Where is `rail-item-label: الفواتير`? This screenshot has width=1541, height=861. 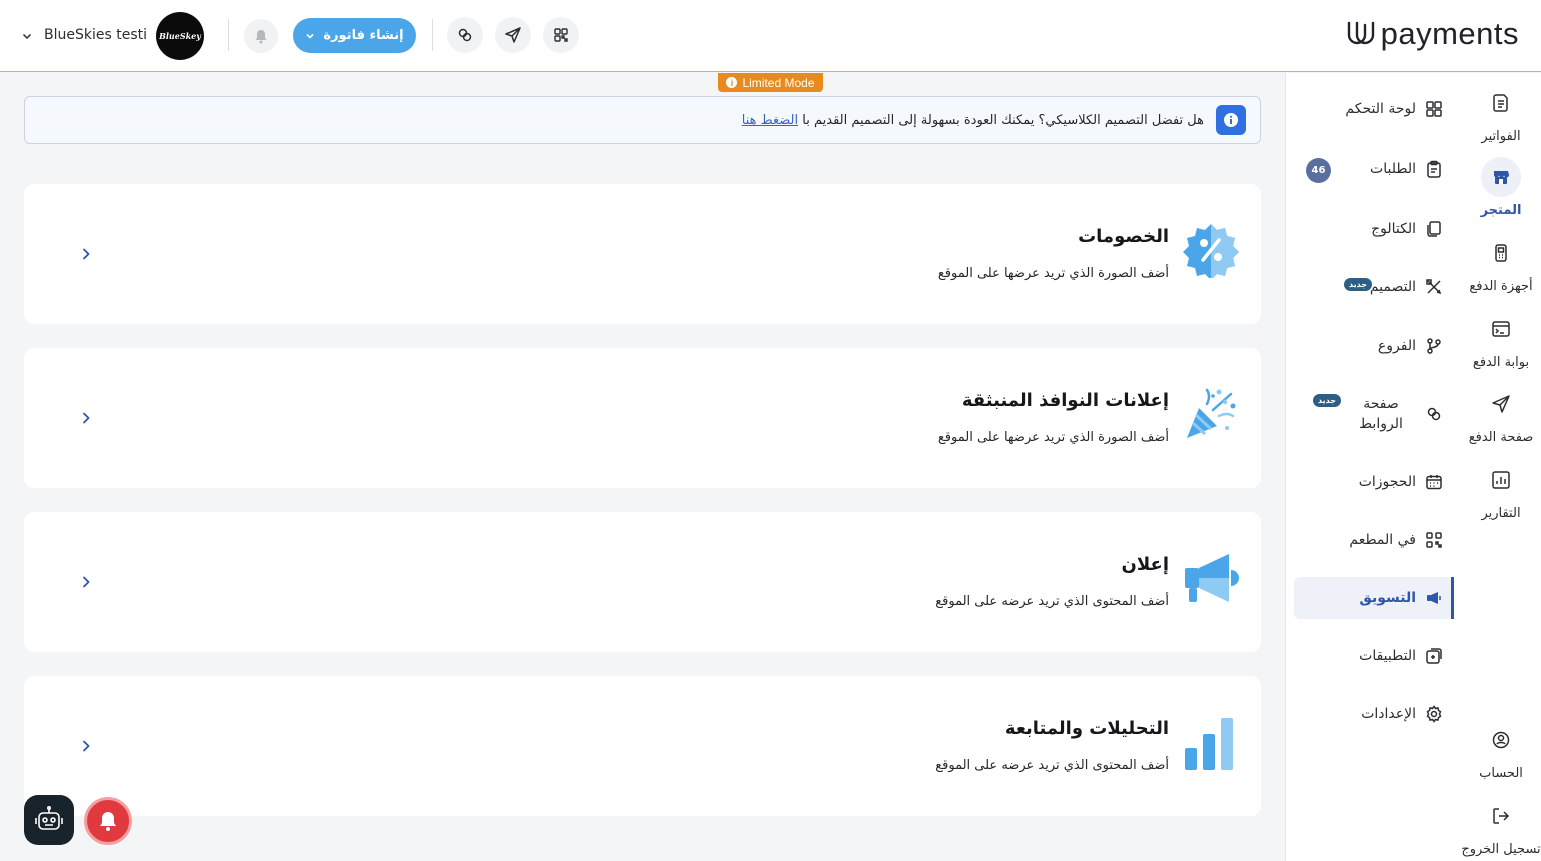
rail-item-label: الفواتير is located at coordinates (1501, 136).